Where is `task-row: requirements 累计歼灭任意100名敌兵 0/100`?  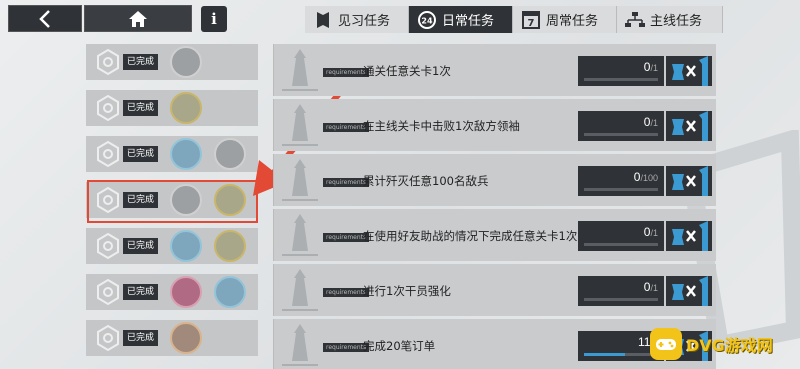
task-row: requirements 累计歼灭任意100名敌兵 0/100 is located at coordinates (494, 180).